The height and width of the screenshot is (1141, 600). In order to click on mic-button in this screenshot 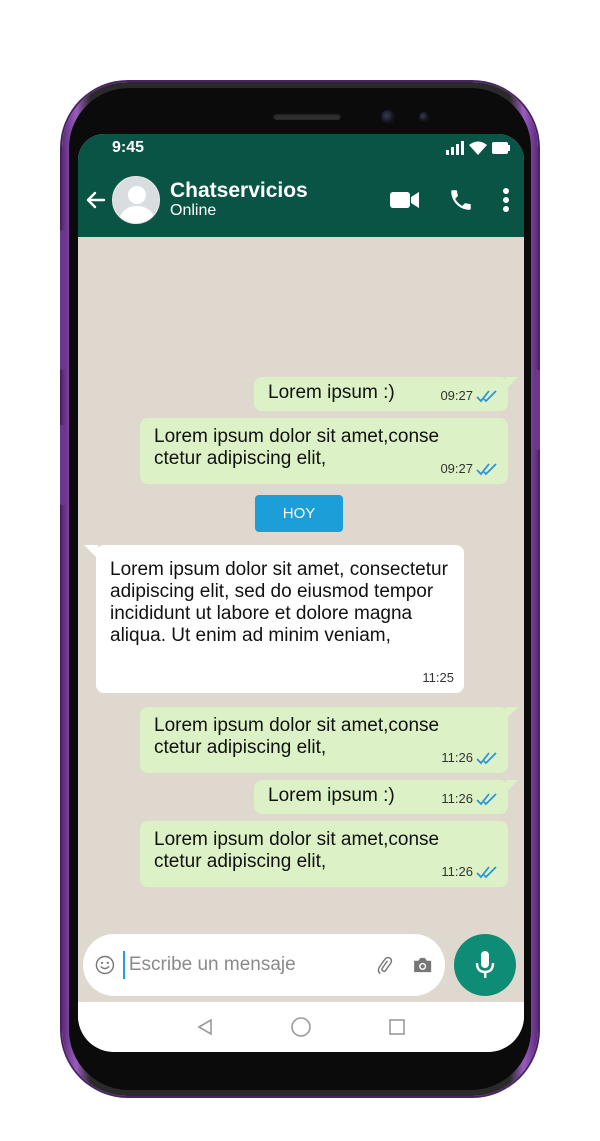, I will do `click(485, 965)`.